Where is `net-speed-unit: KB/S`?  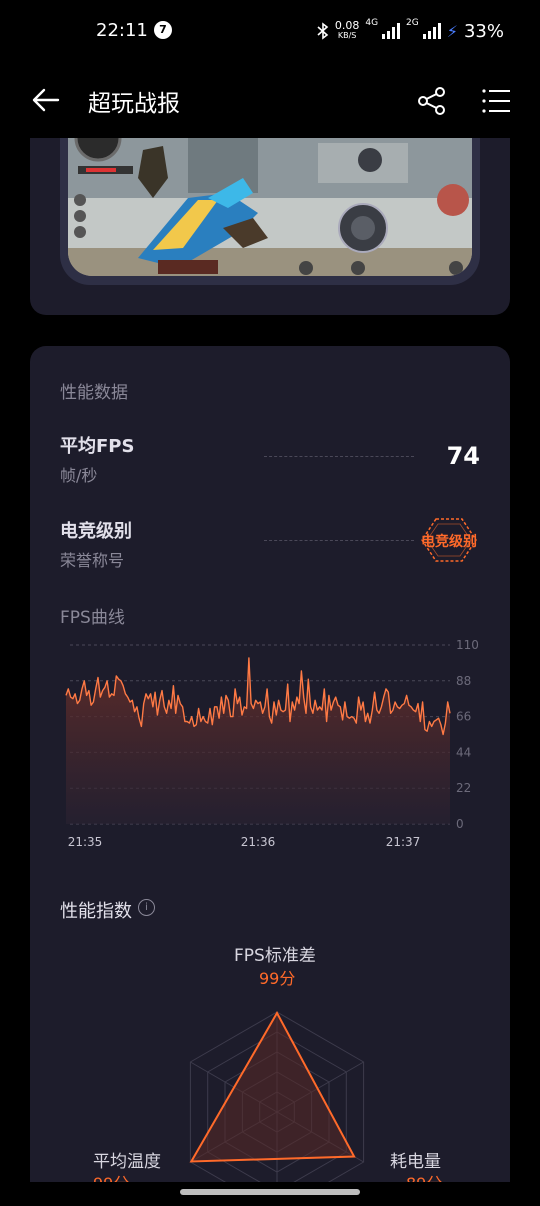 net-speed-unit: KB/S is located at coordinates (347, 35).